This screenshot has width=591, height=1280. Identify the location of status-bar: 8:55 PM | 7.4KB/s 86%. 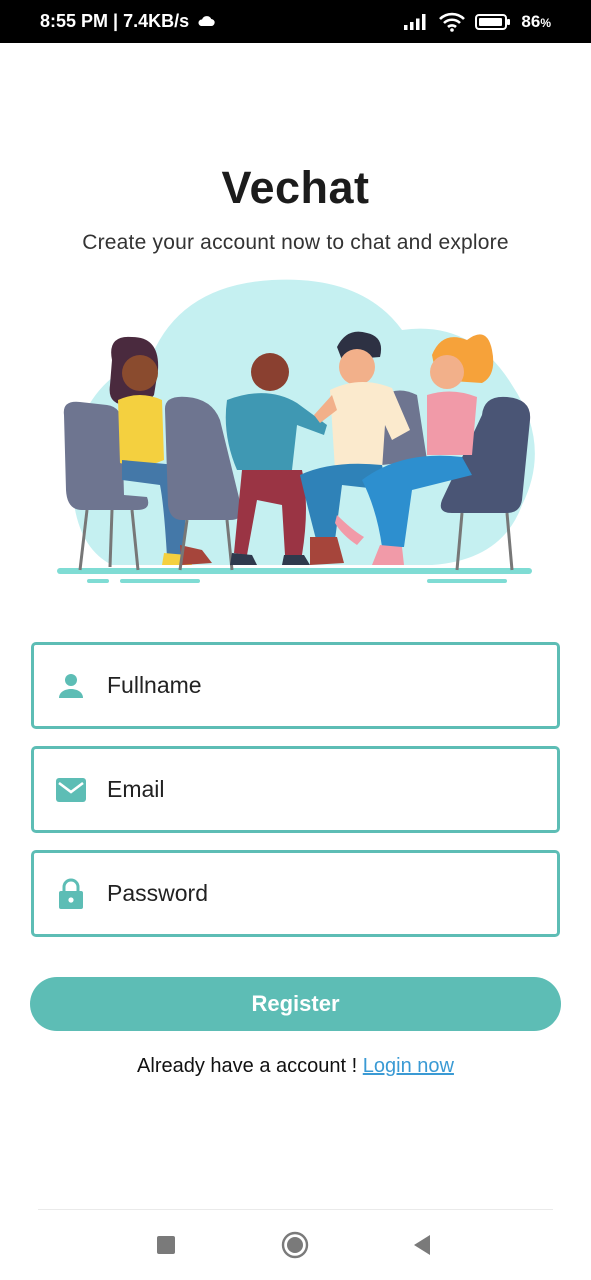
(295, 21).